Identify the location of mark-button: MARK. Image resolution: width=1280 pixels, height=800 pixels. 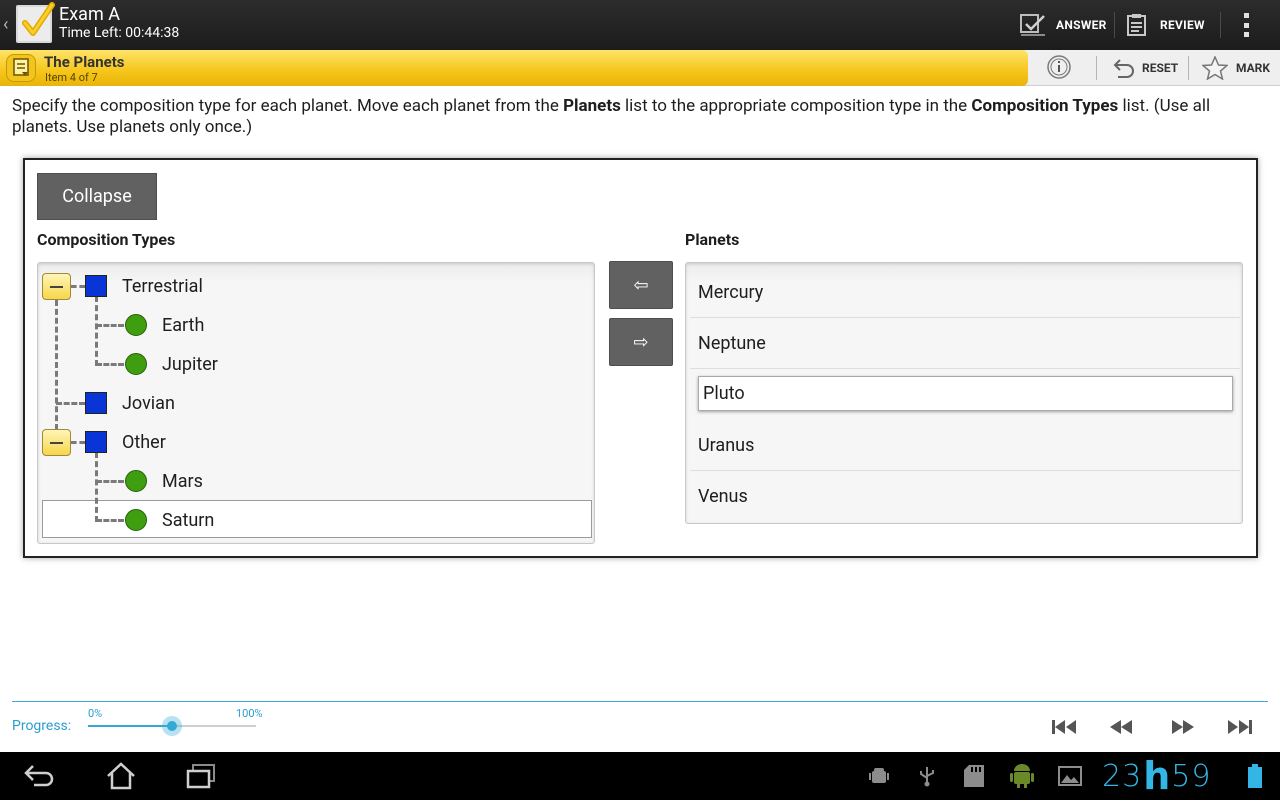
(1236, 68).